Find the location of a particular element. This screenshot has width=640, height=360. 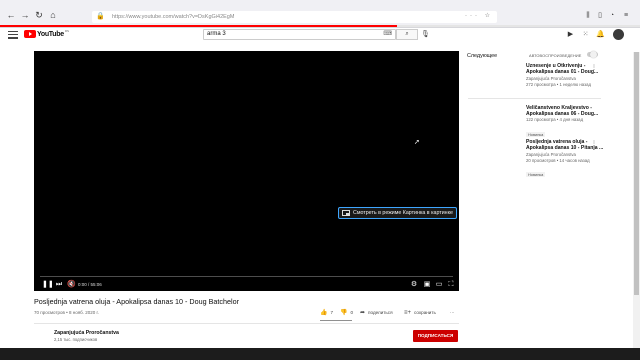

share-icon: ➦ is located at coordinates (363, 313).